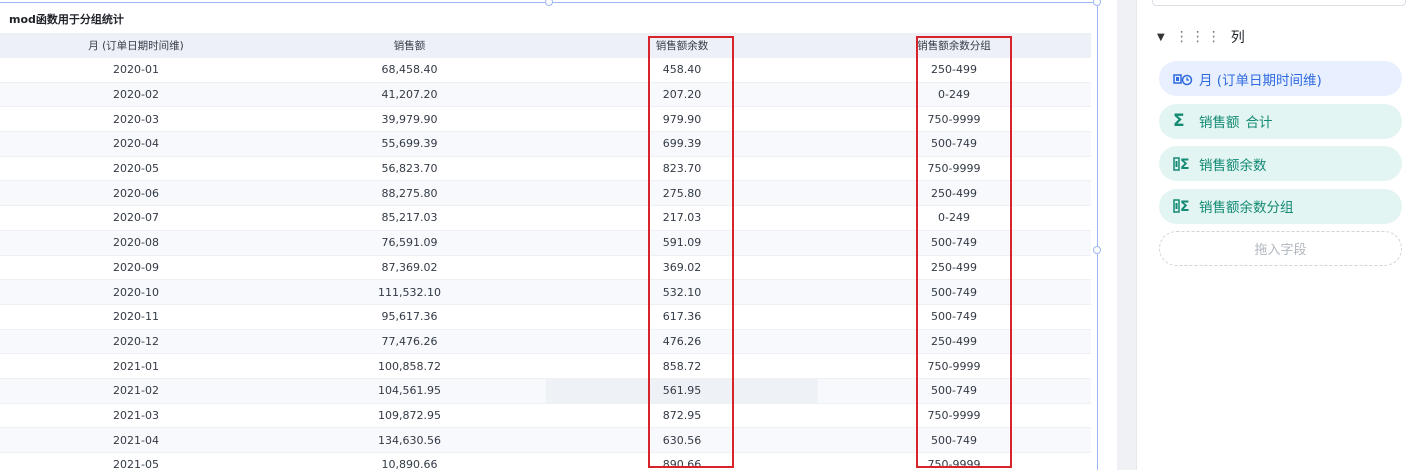 The image size is (1421, 470). Describe the element at coordinates (682, 193) in the screenshot. I see `sales-remainder-cell: 275.80` at that location.